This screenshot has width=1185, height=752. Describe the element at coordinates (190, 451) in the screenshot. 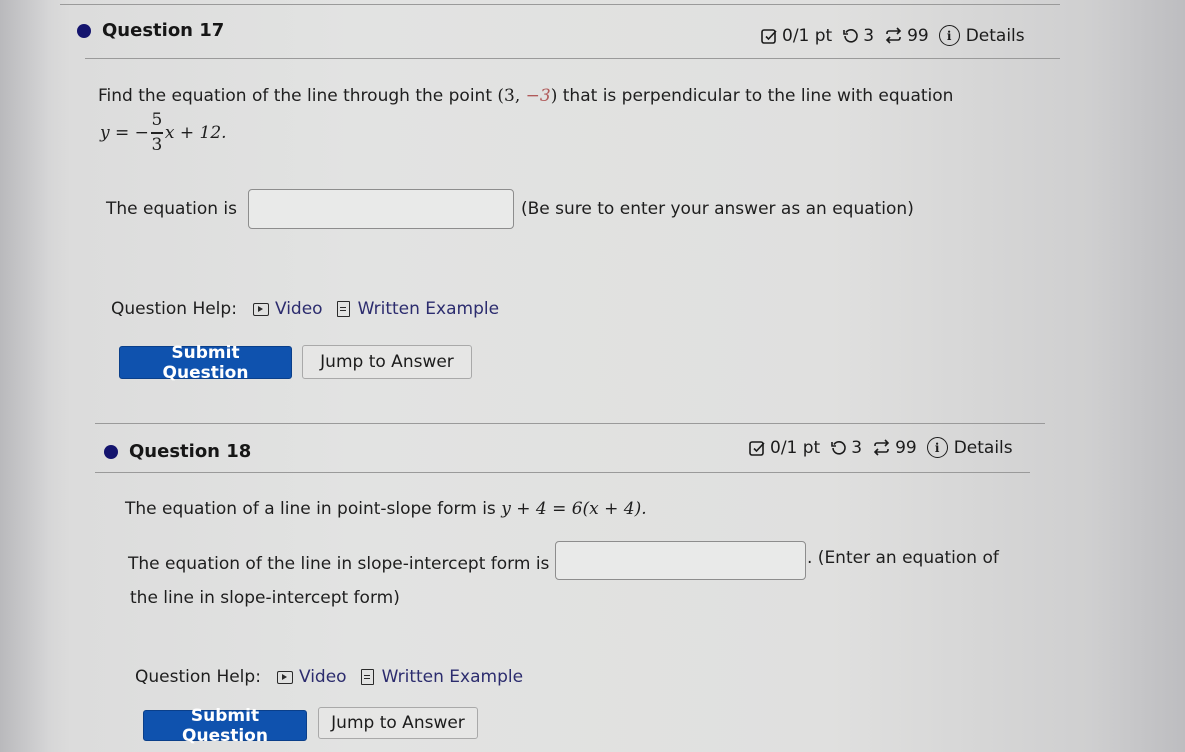

I see `question-title: Question 18` at that location.